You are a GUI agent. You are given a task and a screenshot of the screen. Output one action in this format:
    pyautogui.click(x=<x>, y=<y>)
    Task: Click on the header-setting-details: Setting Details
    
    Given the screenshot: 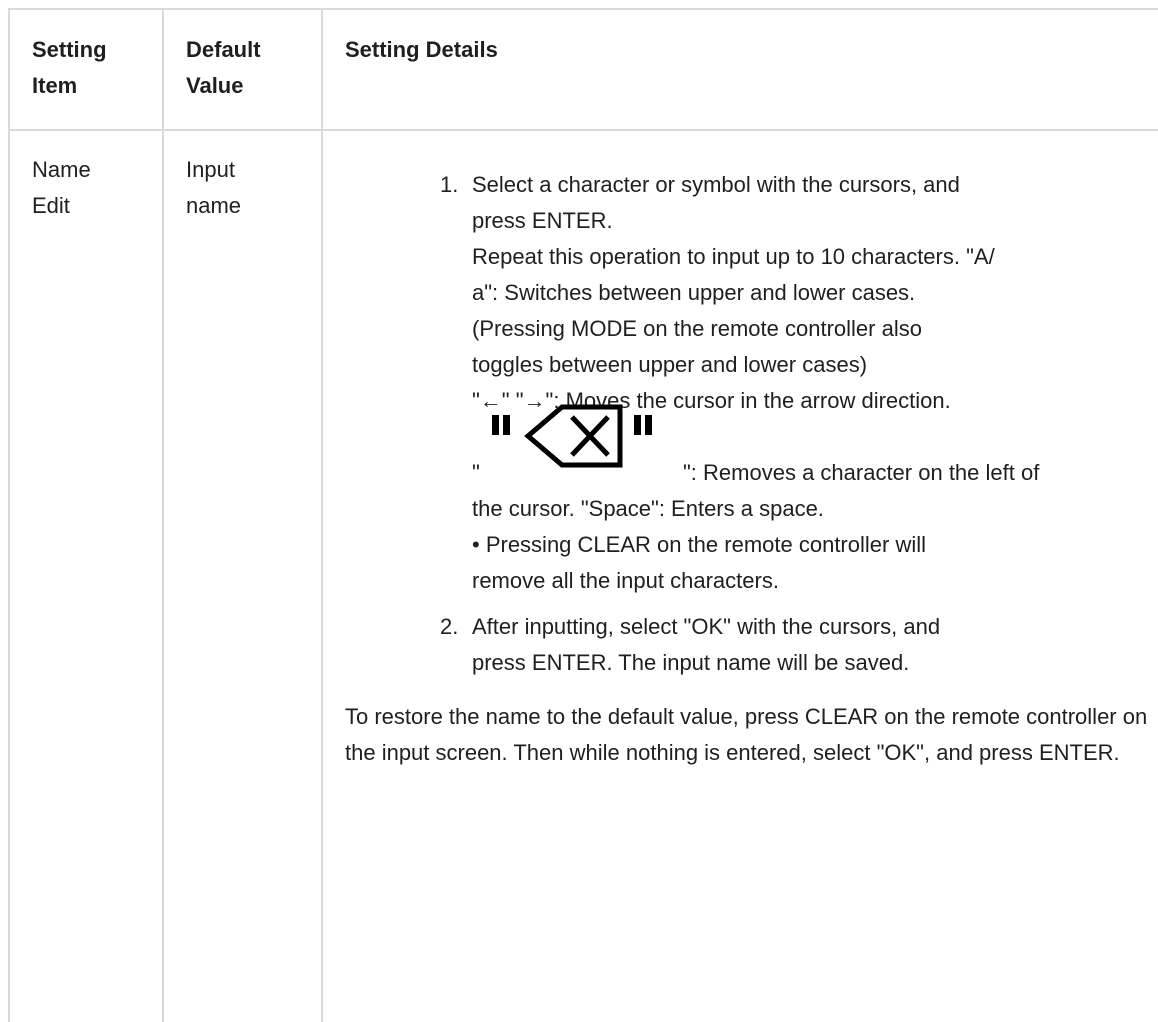 What is the action you would take?
    pyautogui.click(x=739, y=69)
    